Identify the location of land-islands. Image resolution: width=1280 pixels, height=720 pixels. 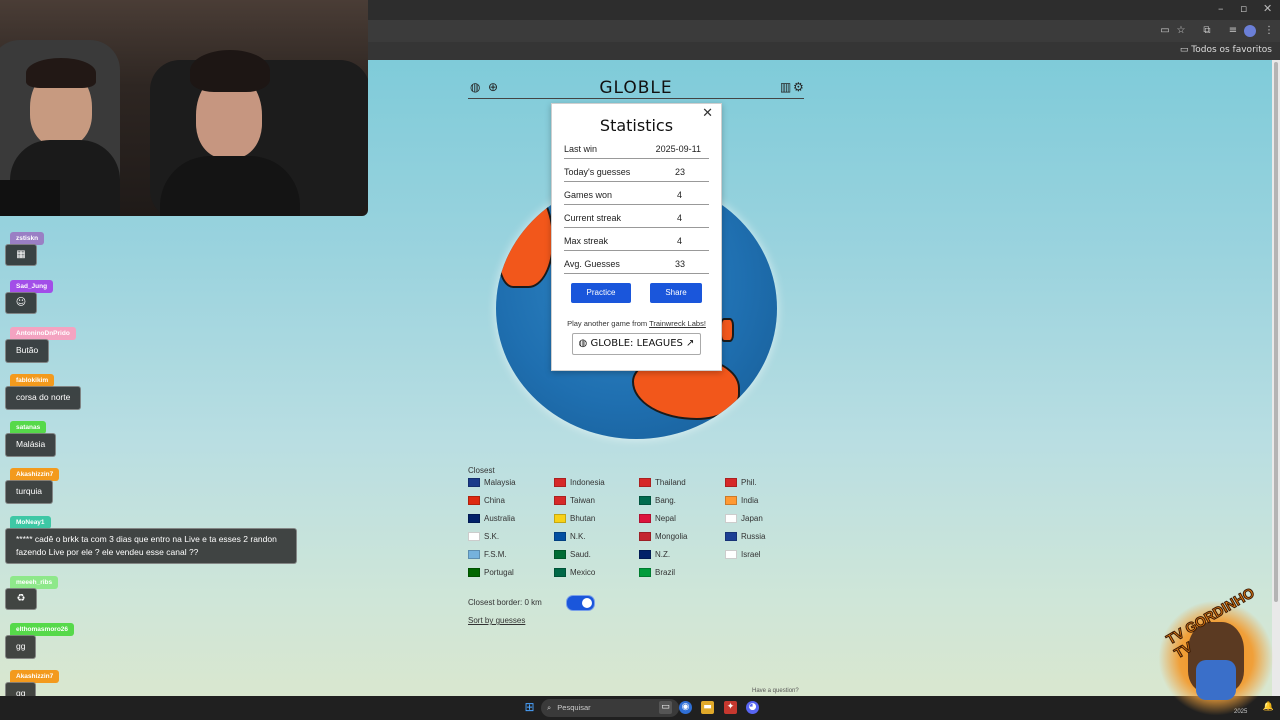
(727, 330).